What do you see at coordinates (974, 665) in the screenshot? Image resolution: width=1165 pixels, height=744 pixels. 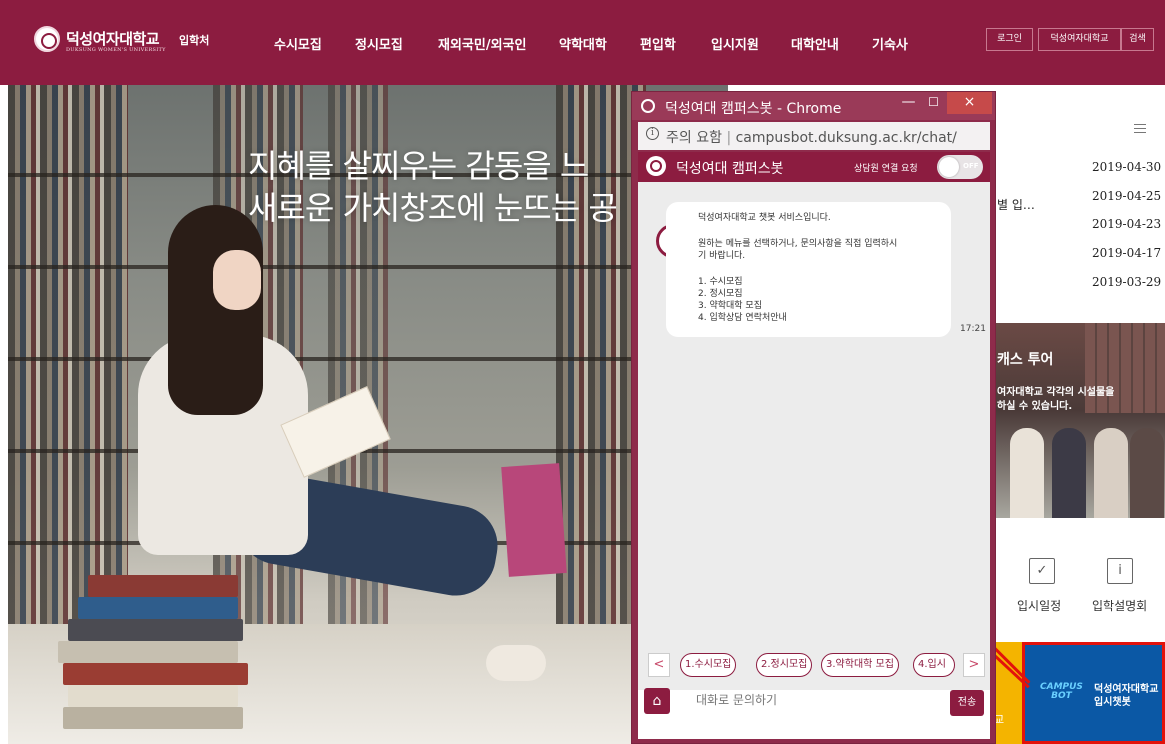 I see `quick-reply-next-button: >` at bounding box center [974, 665].